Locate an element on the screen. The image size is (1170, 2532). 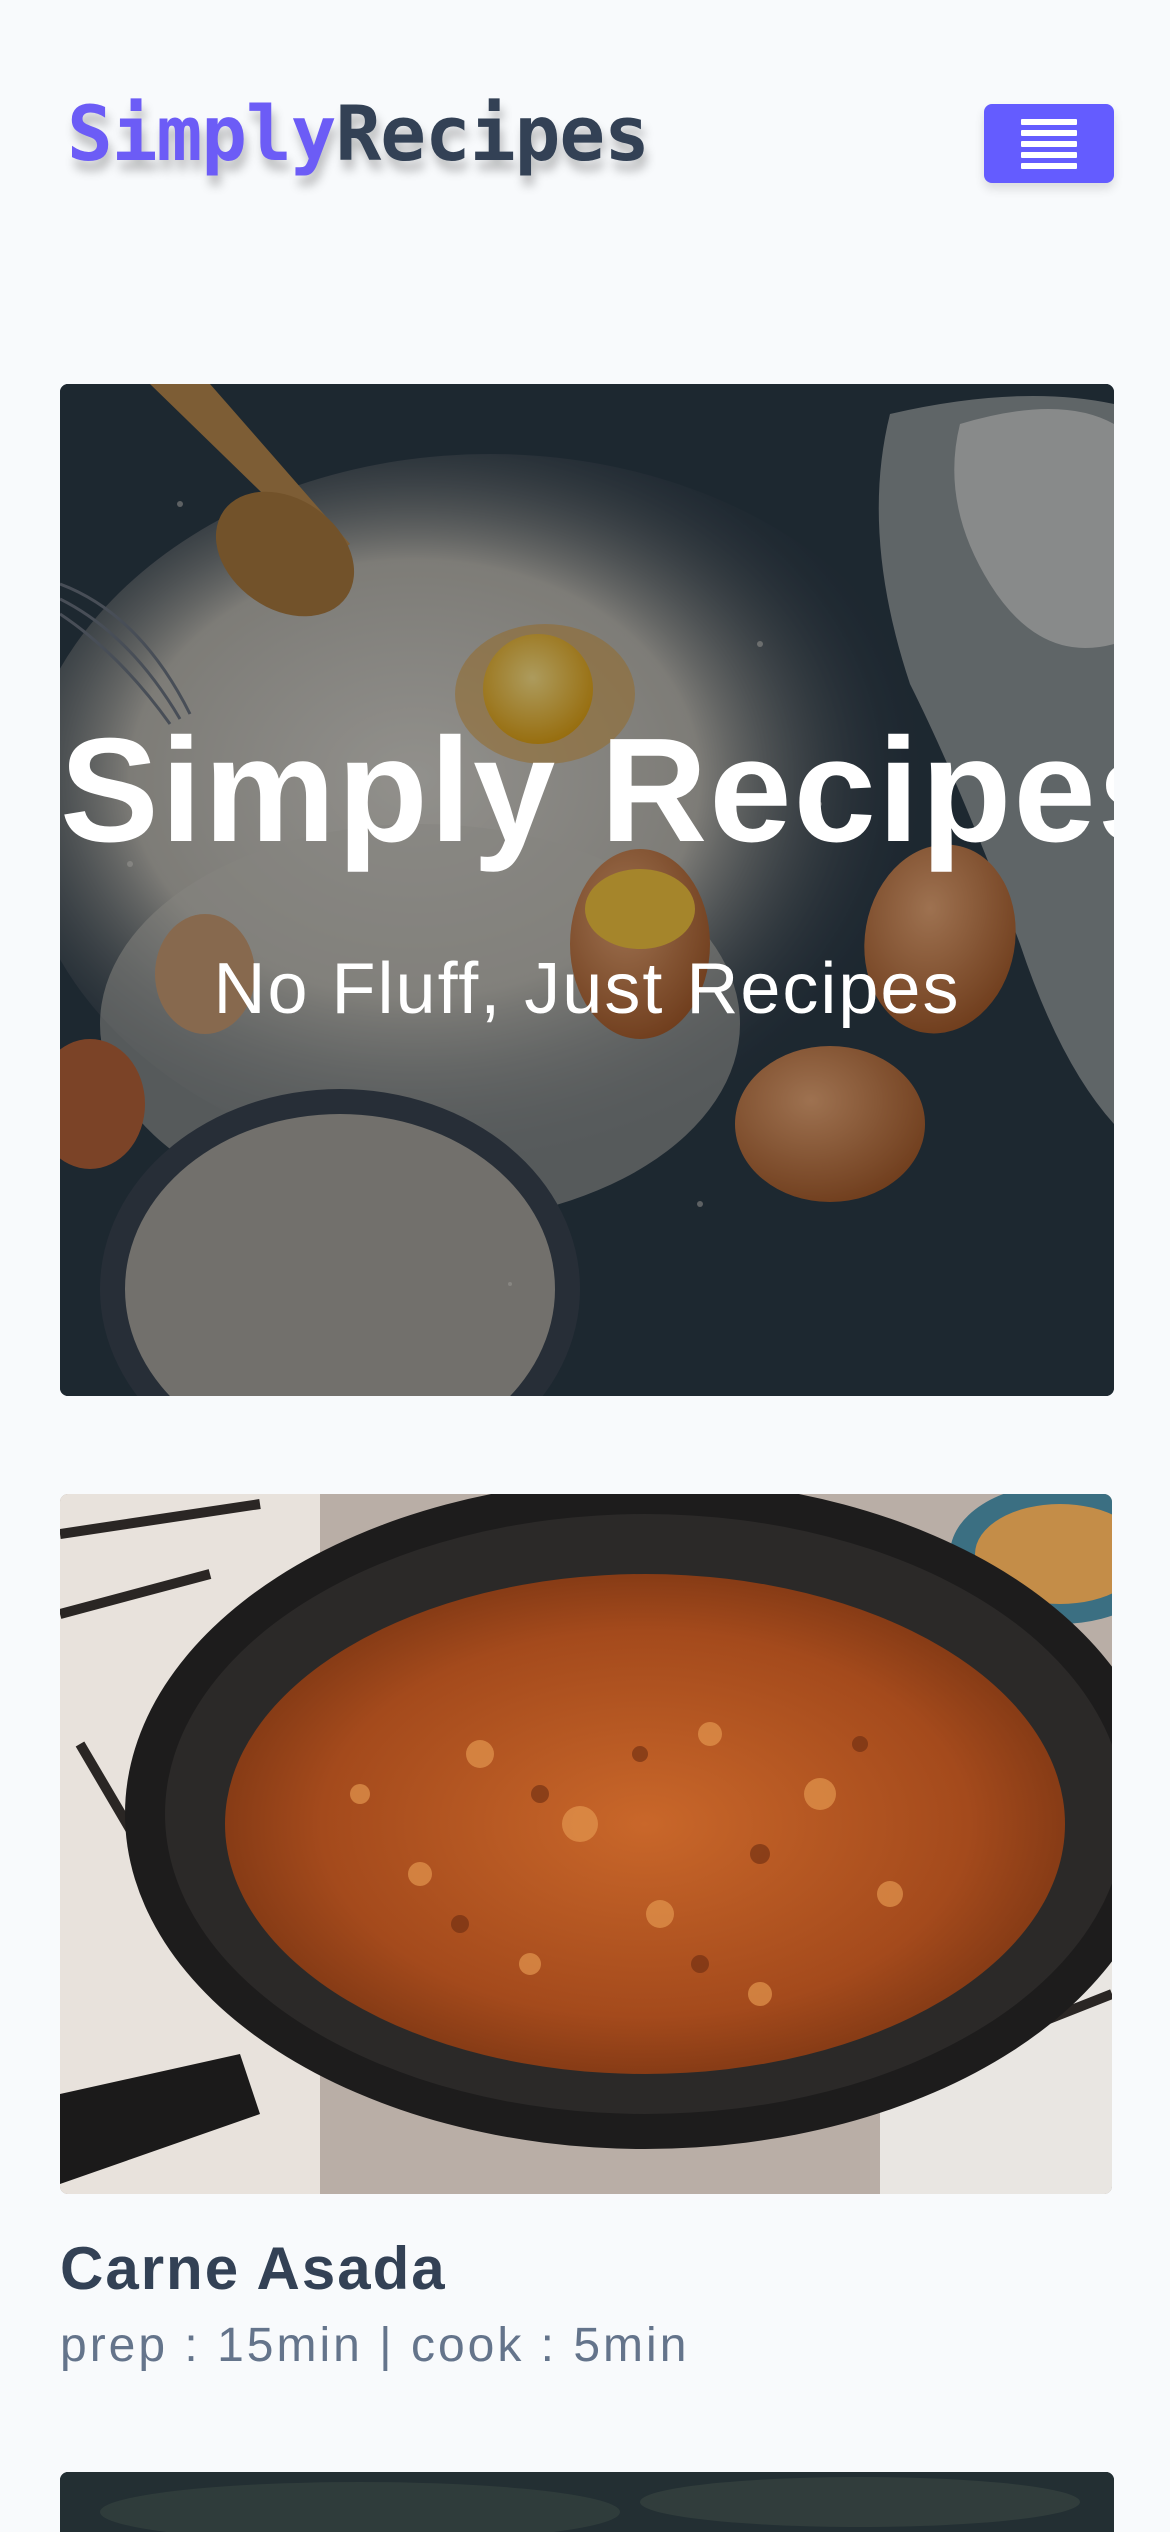
next-recipe-image is located at coordinates (587, 2502).